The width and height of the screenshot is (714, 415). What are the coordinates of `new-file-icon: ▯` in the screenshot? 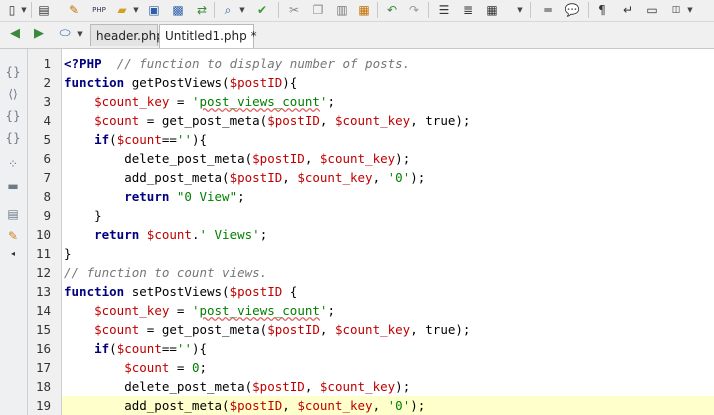 It's located at (12, 10).